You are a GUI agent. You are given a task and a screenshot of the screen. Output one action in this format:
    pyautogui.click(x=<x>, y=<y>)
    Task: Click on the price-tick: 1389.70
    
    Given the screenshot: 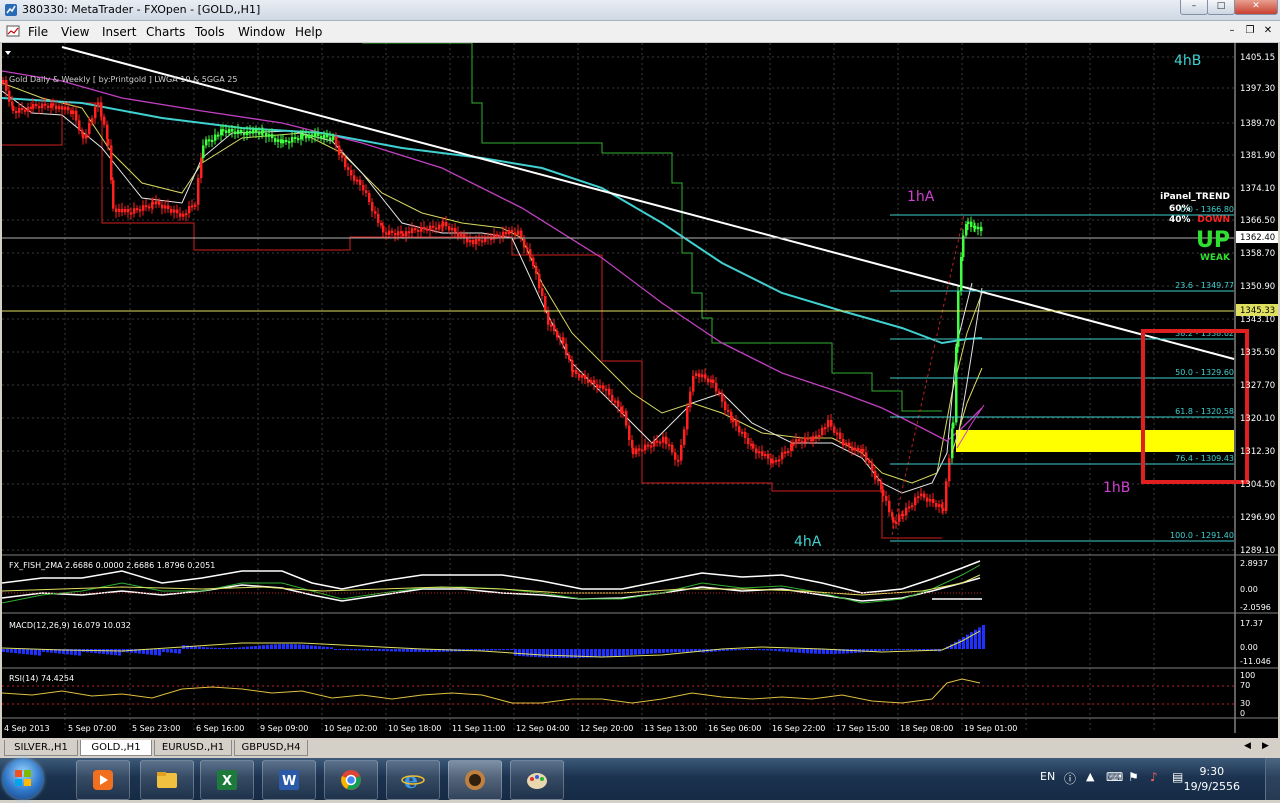 What is the action you would take?
    pyautogui.click(x=1257, y=124)
    